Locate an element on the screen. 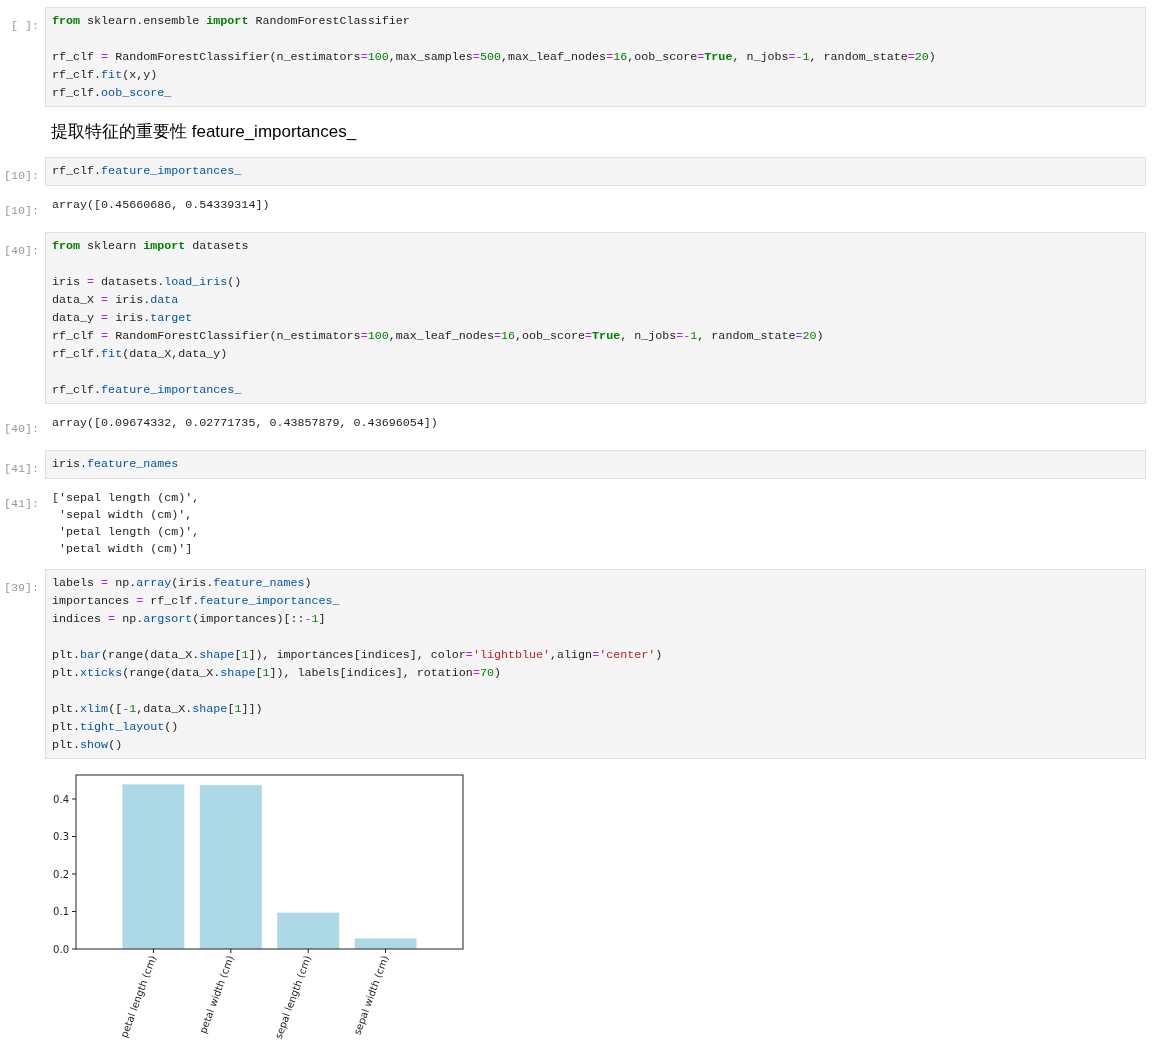 The width and height of the screenshot is (1154, 1054). code-line: rf_clf = RandomForestClassifier(n_estimators=100,max_samples=500,max_leaf_nodes=16,oob_score=True, n_jobs=-1, random_state=20) is located at coordinates (494, 57).